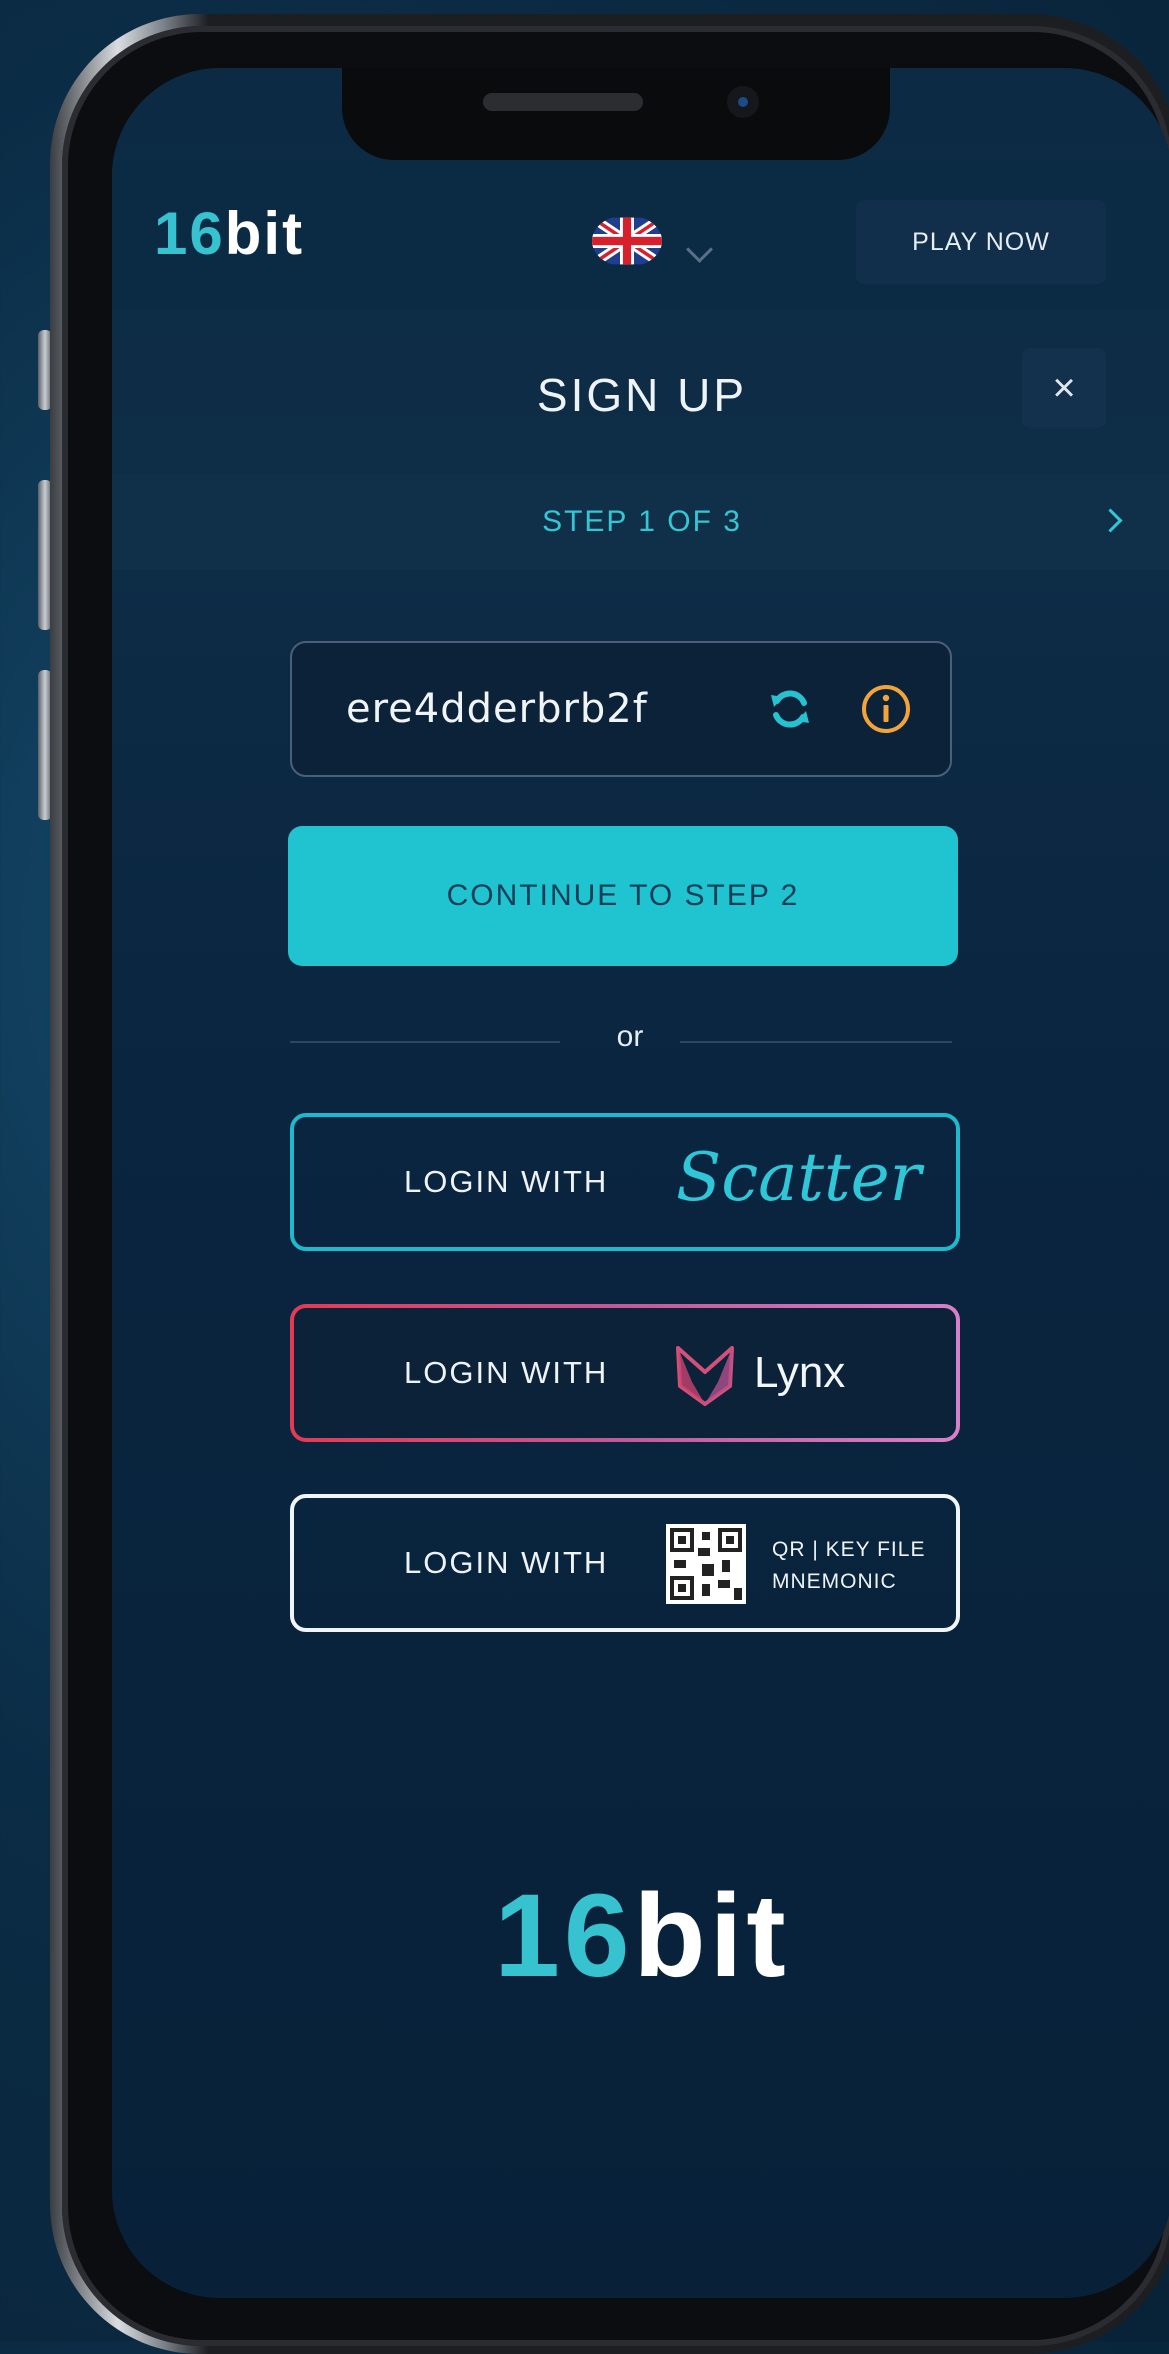  Describe the element at coordinates (706, 1564) in the screenshot. I see `qr-code-icon` at that location.